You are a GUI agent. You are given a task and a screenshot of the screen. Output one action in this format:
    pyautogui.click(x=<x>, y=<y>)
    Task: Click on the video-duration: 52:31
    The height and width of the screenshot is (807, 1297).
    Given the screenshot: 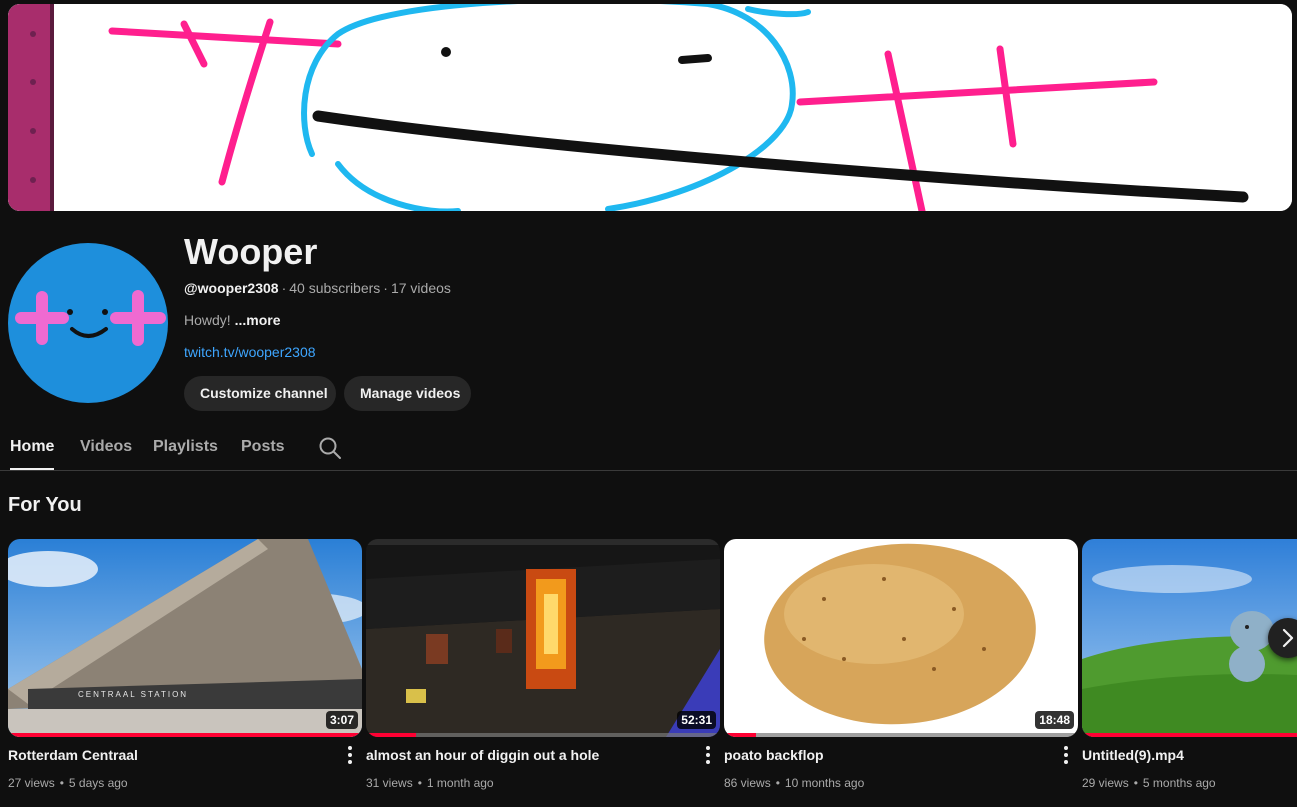 What is the action you would take?
    pyautogui.click(x=696, y=720)
    